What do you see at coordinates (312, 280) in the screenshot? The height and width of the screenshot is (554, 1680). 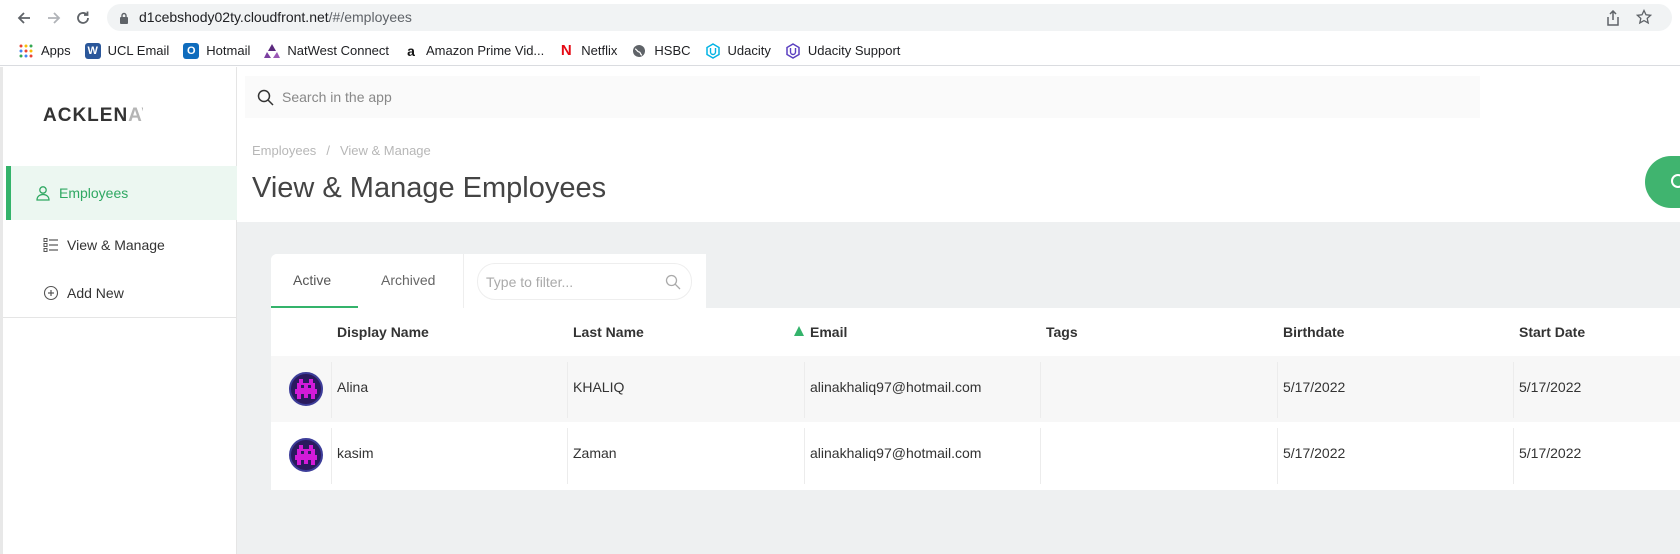 I see `tab-active: Active` at bounding box center [312, 280].